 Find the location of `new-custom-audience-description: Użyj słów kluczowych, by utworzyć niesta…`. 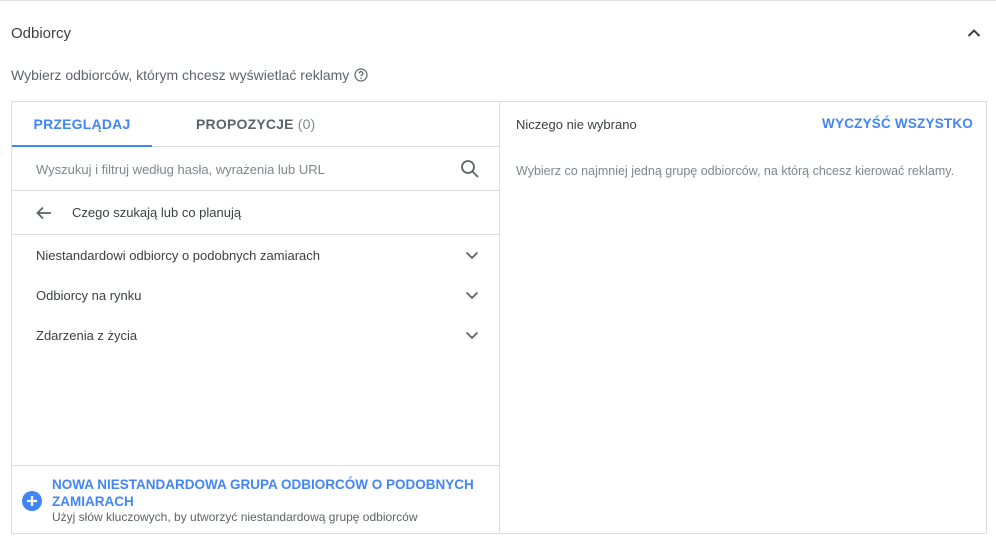

new-custom-audience-description: Użyj słów kluczowych, by utworzyć niesta… is located at coordinates (235, 517).